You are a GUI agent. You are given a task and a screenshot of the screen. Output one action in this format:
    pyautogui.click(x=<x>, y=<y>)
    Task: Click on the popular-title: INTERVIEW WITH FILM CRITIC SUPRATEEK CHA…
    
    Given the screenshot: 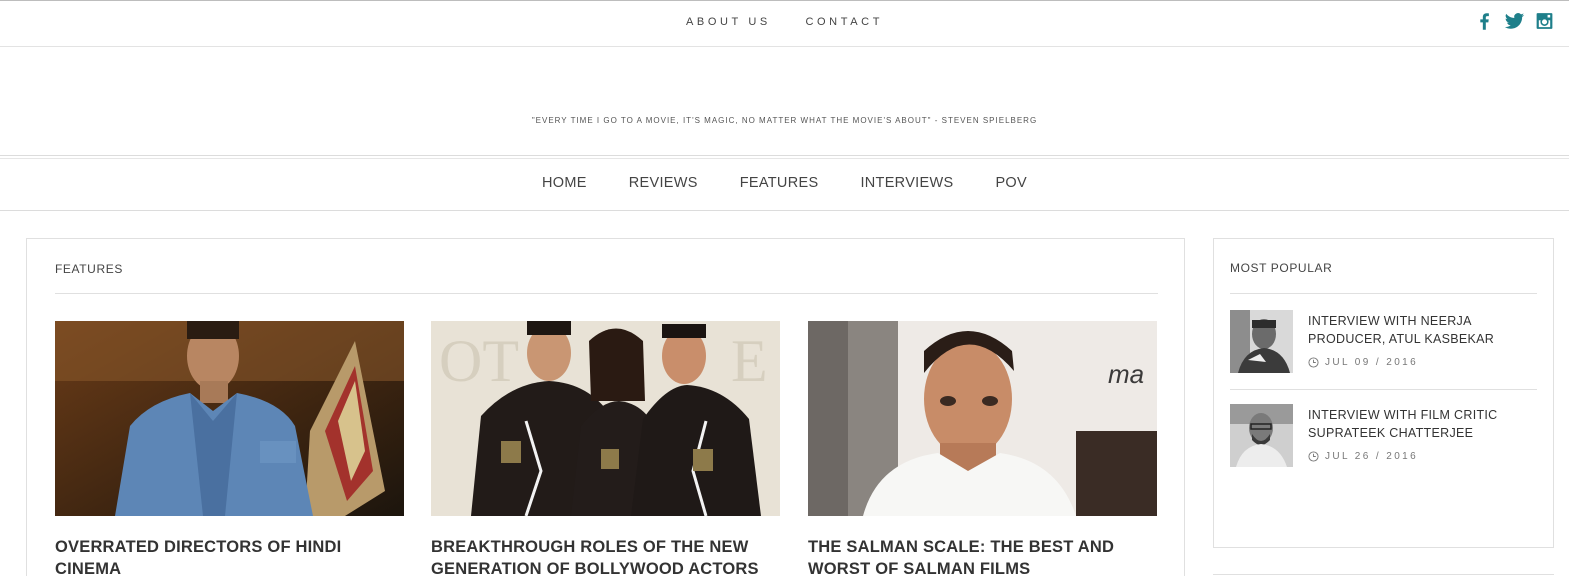 What is the action you would take?
    pyautogui.click(x=1422, y=424)
    